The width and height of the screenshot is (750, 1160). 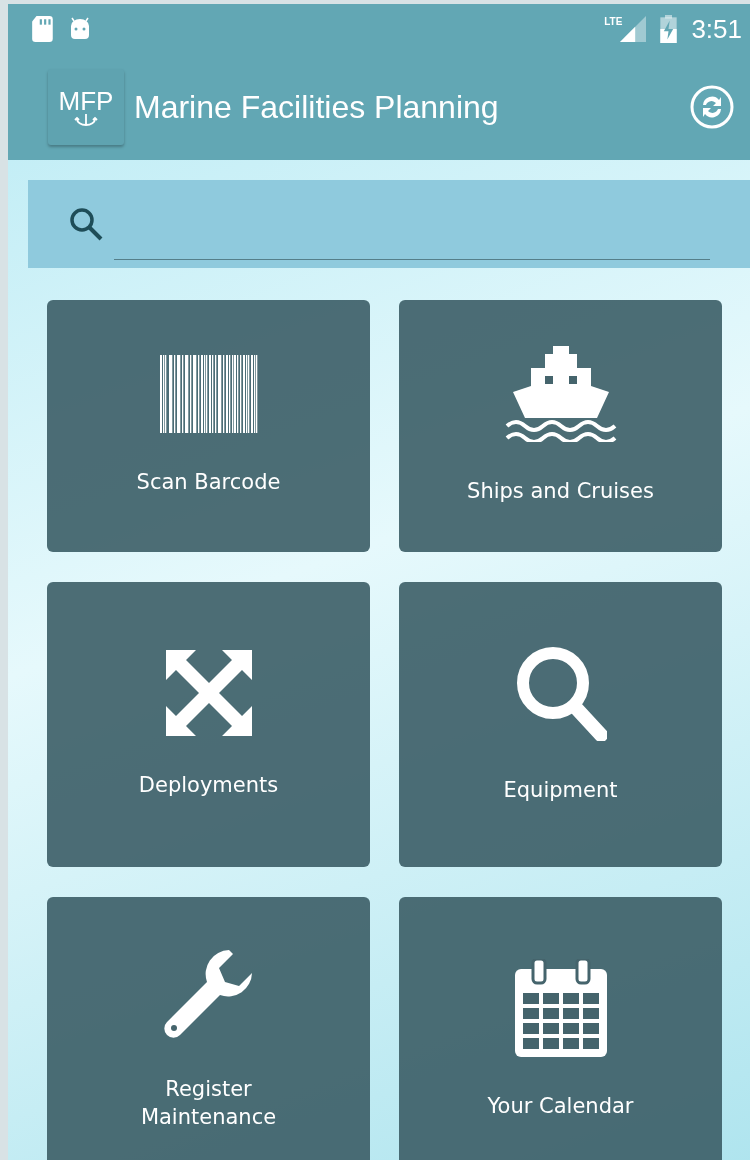 I want to click on menu-tile: Ships and Cruises, so click(x=560, y=426).